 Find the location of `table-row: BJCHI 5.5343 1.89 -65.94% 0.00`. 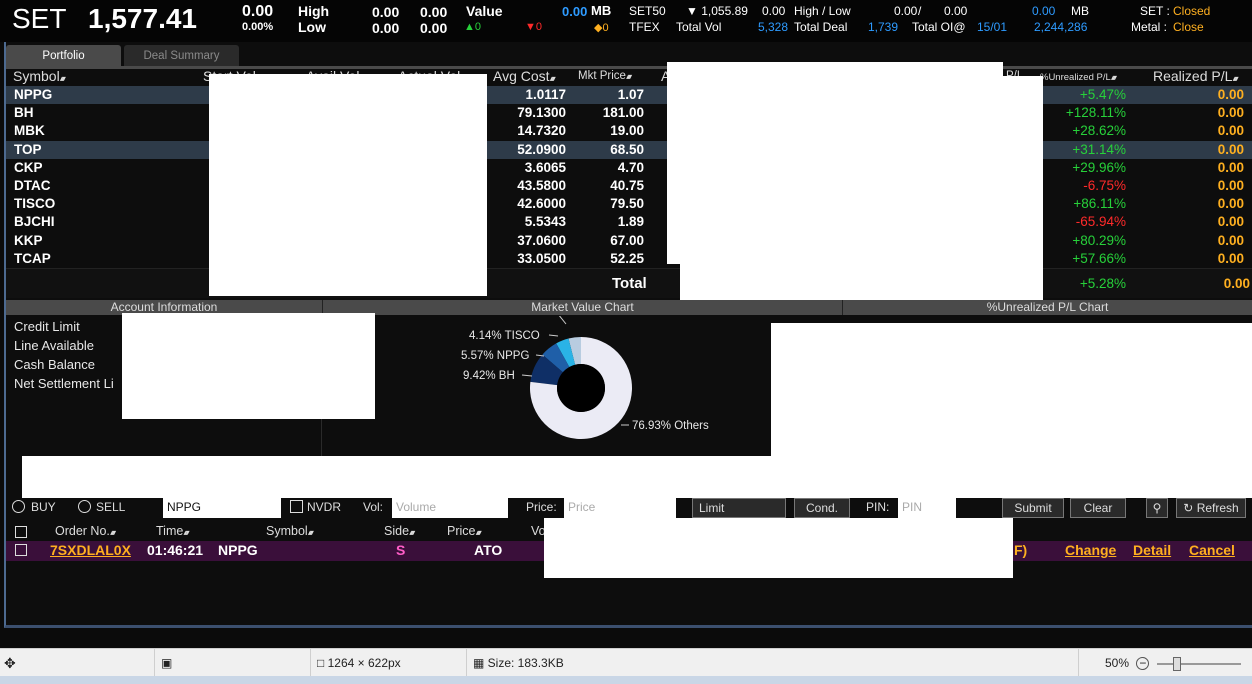

table-row: BJCHI 5.5343 1.89 -65.94% 0.00 is located at coordinates (629, 222).